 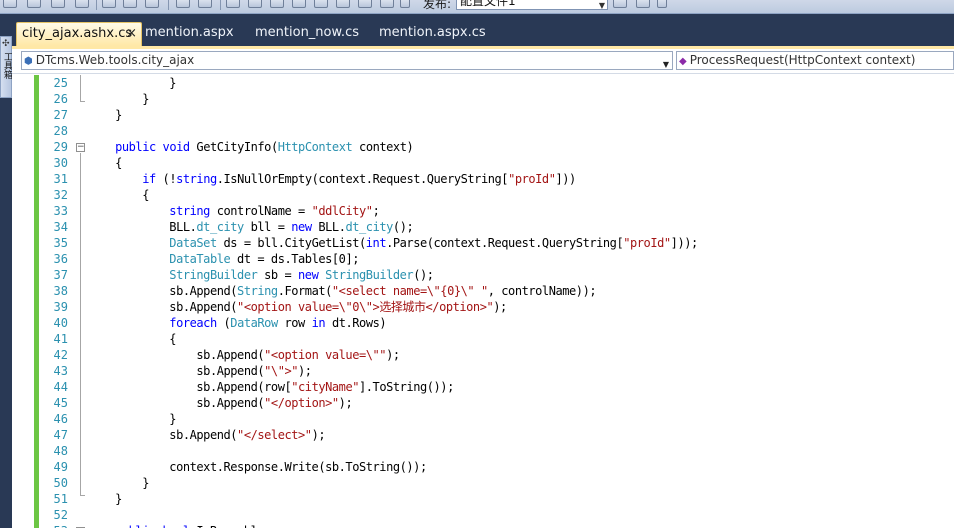 What do you see at coordinates (223, 323) in the screenshot?
I see `code-token: (` at bounding box center [223, 323].